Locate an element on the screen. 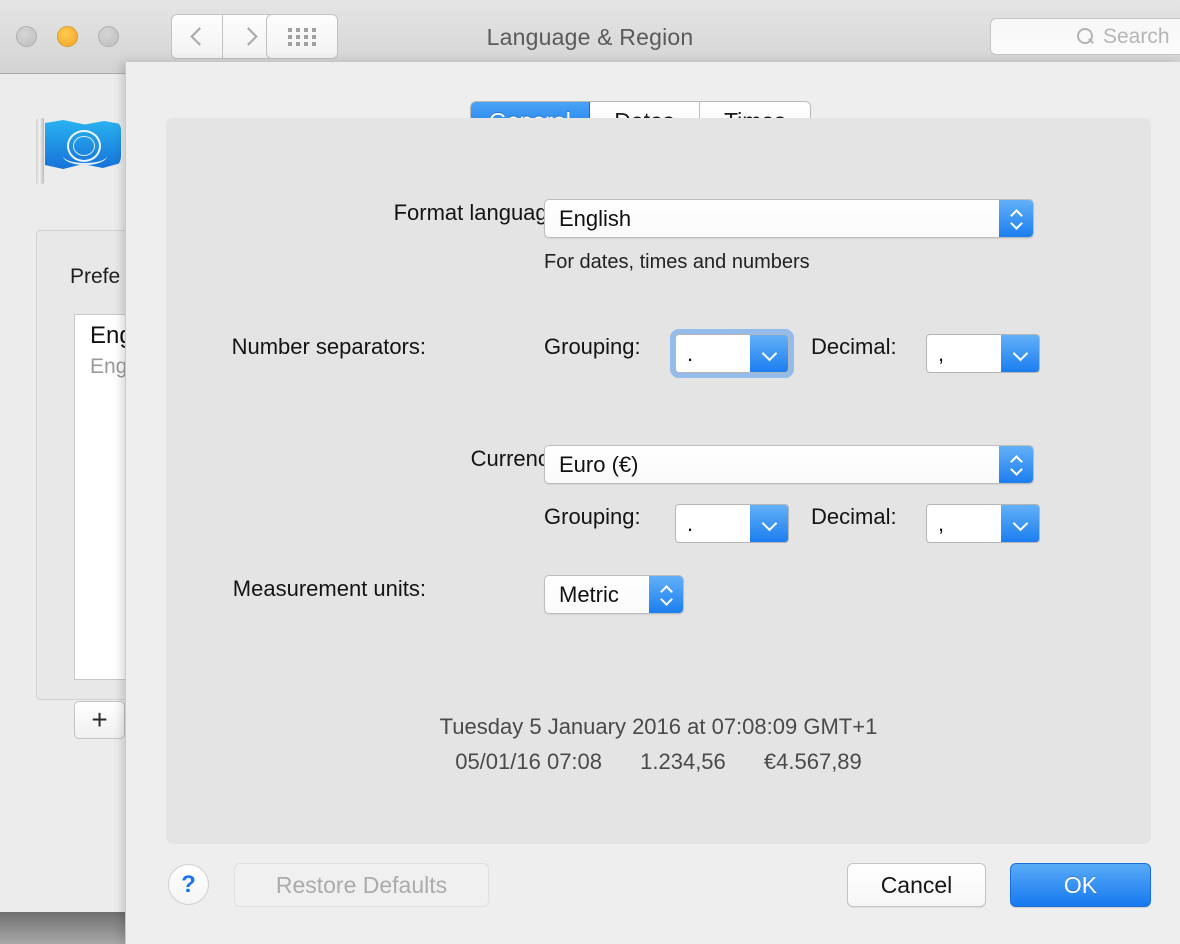 This screenshot has width=1180, height=944. list-item-subtitle: Eng is located at coordinates (109, 366).